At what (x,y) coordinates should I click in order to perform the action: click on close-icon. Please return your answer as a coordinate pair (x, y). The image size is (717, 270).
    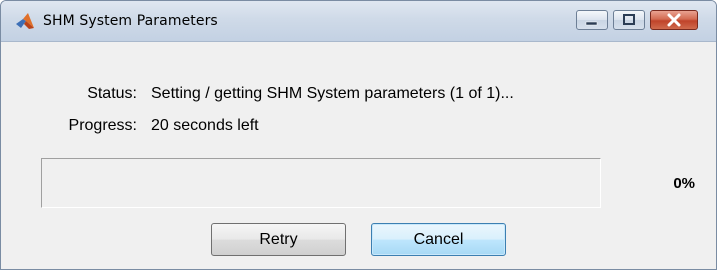
    Looking at the image, I should click on (674, 20).